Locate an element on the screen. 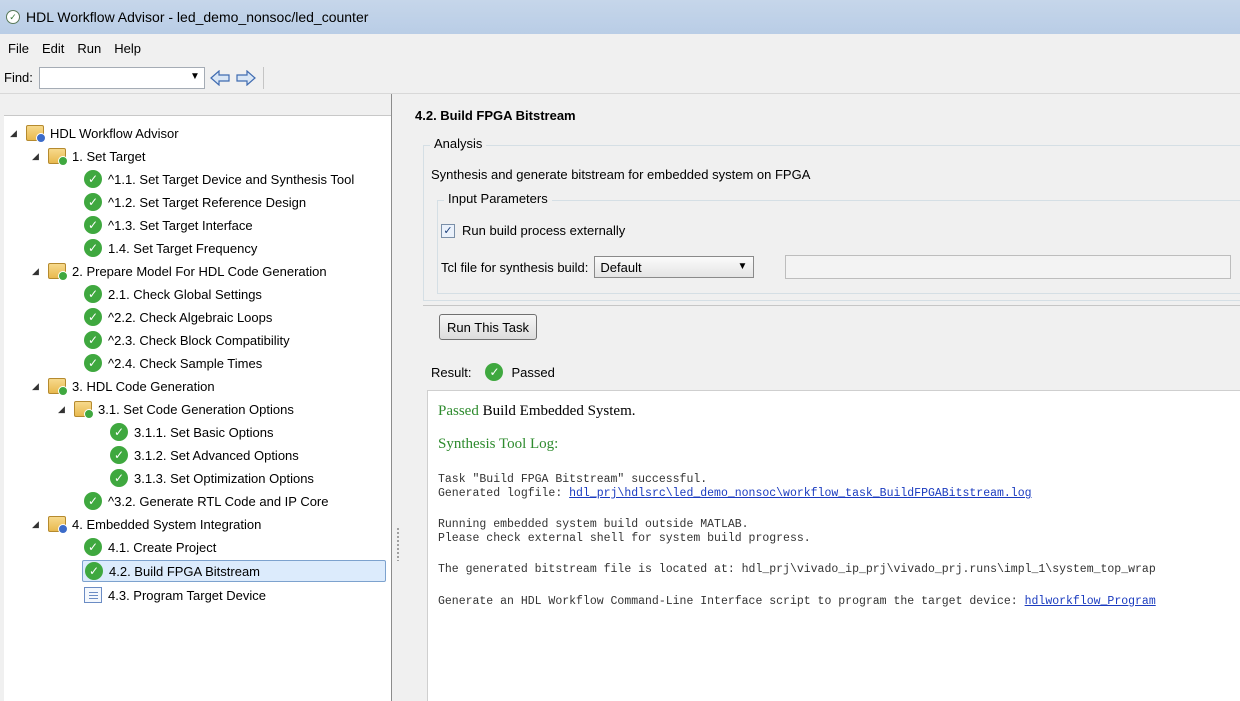 The width and height of the screenshot is (1240, 701). menu-edit: Edit is located at coordinates (55, 48).